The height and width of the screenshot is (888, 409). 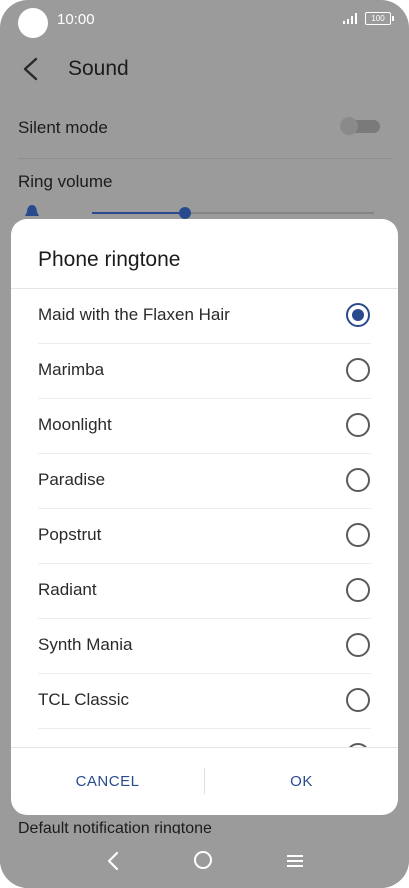 What do you see at coordinates (301, 781) in the screenshot?
I see `ok-button: OK` at bounding box center [301, 781].